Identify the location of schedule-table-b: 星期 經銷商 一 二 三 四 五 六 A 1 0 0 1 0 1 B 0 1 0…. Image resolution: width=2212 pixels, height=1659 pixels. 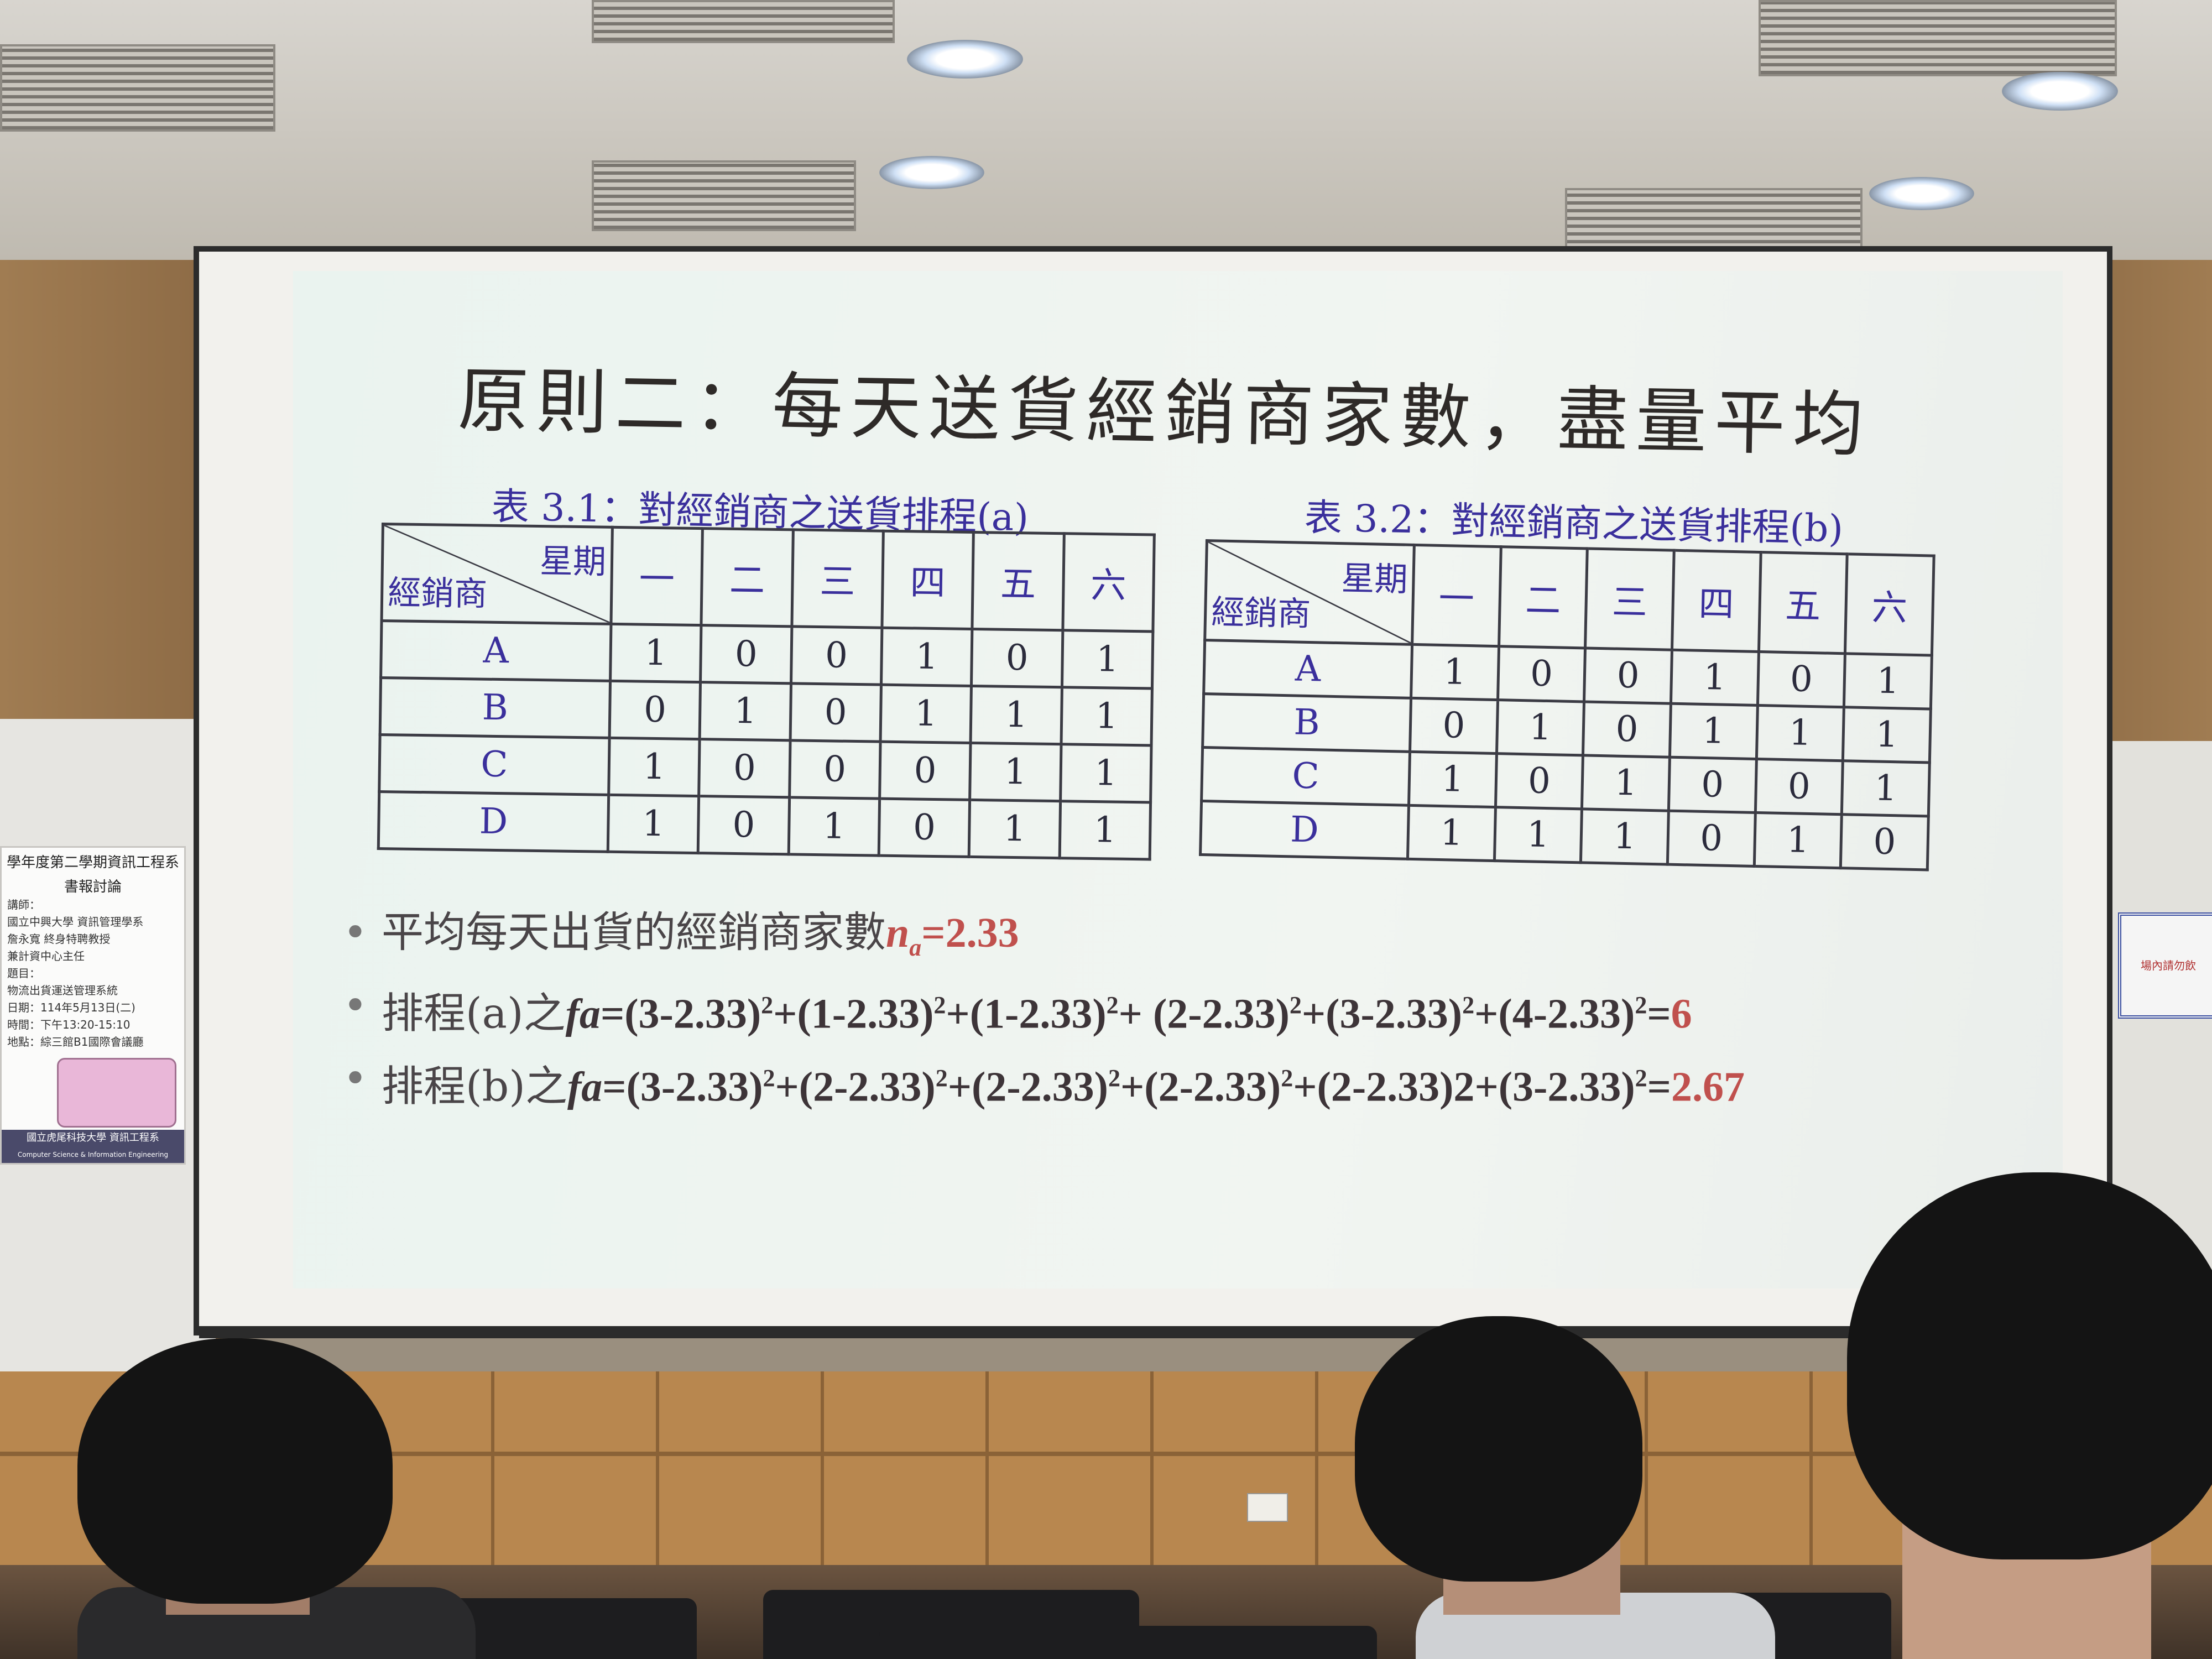
(1567, 705).